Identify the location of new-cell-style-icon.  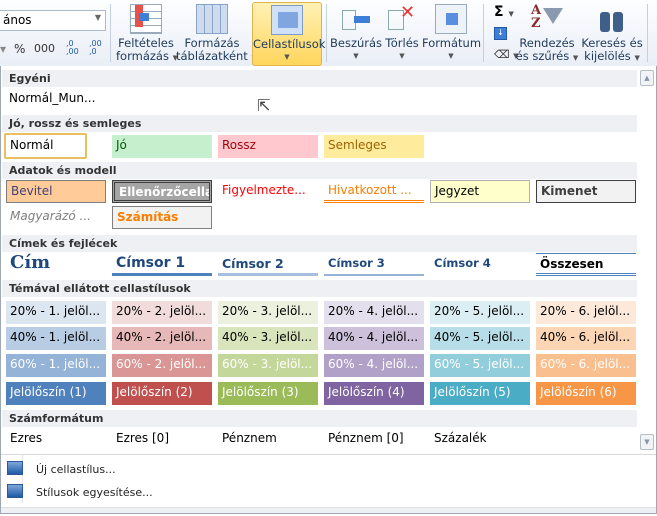
(15, 468).